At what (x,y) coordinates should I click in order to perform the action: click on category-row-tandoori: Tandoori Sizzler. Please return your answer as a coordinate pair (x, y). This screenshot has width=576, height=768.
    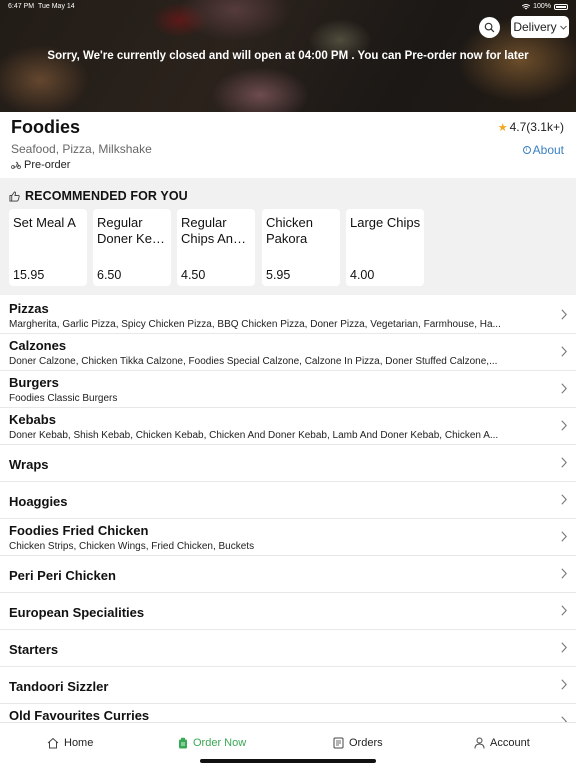
    Looking at the image, I should click on (288, 685).